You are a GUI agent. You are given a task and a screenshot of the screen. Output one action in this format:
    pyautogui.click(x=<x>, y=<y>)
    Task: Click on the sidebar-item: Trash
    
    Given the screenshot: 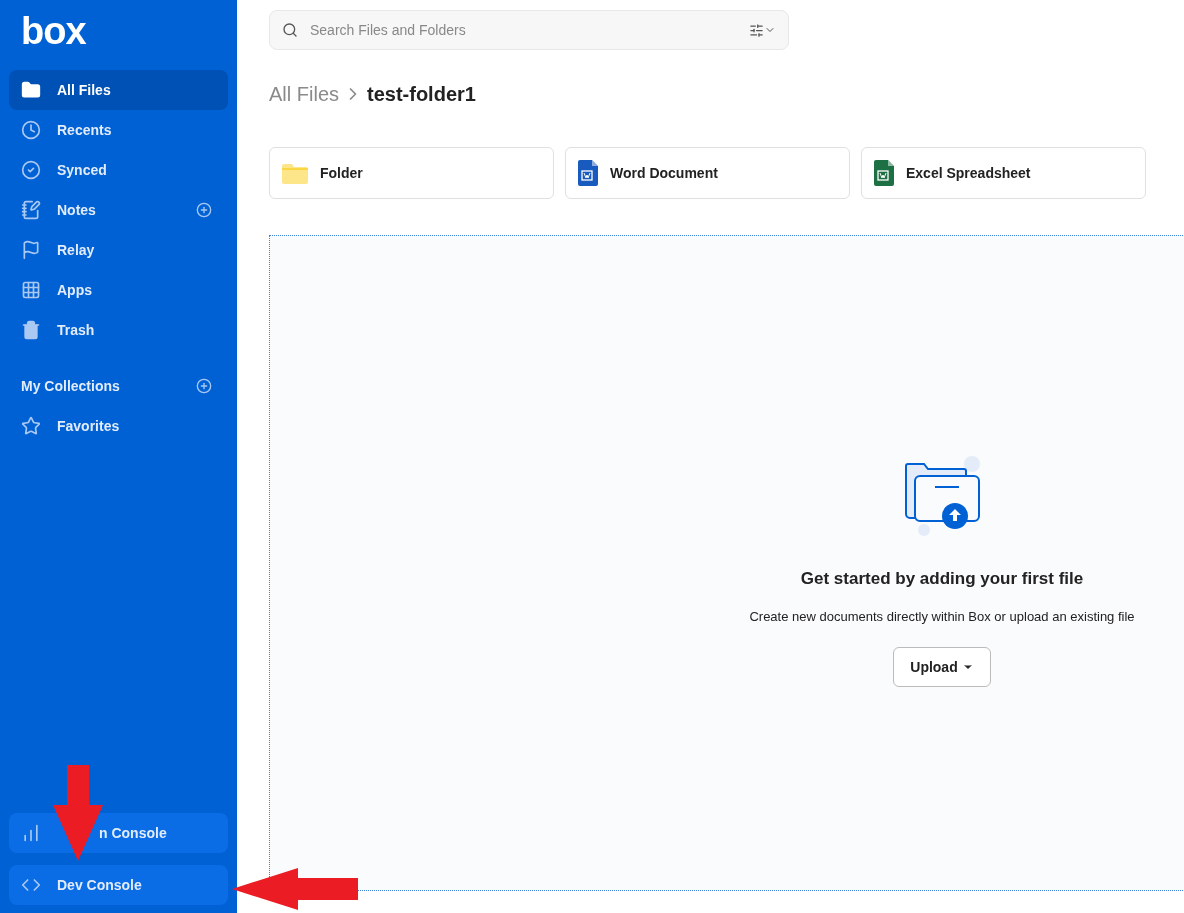 What is the action you would take?
    pyautogui.click(x=118, y=330)
    